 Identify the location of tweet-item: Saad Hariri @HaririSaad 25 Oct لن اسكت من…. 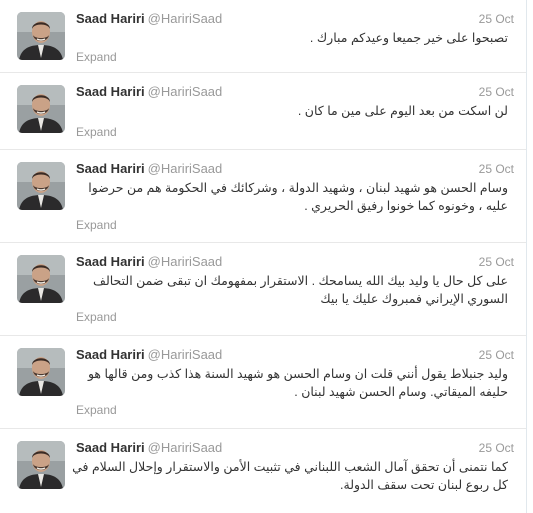
(263, 111).